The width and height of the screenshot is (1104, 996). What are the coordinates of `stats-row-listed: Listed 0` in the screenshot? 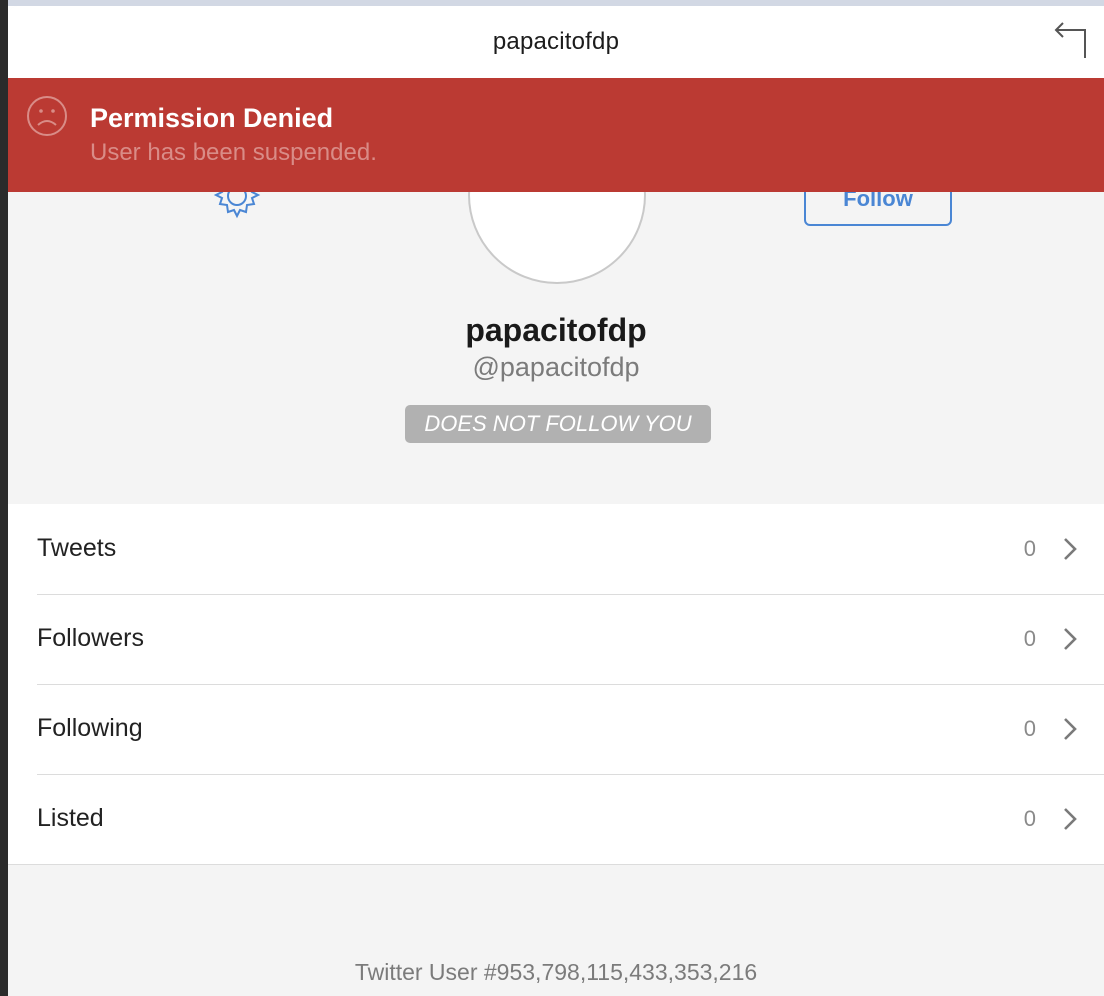 It's located at (556, 819).